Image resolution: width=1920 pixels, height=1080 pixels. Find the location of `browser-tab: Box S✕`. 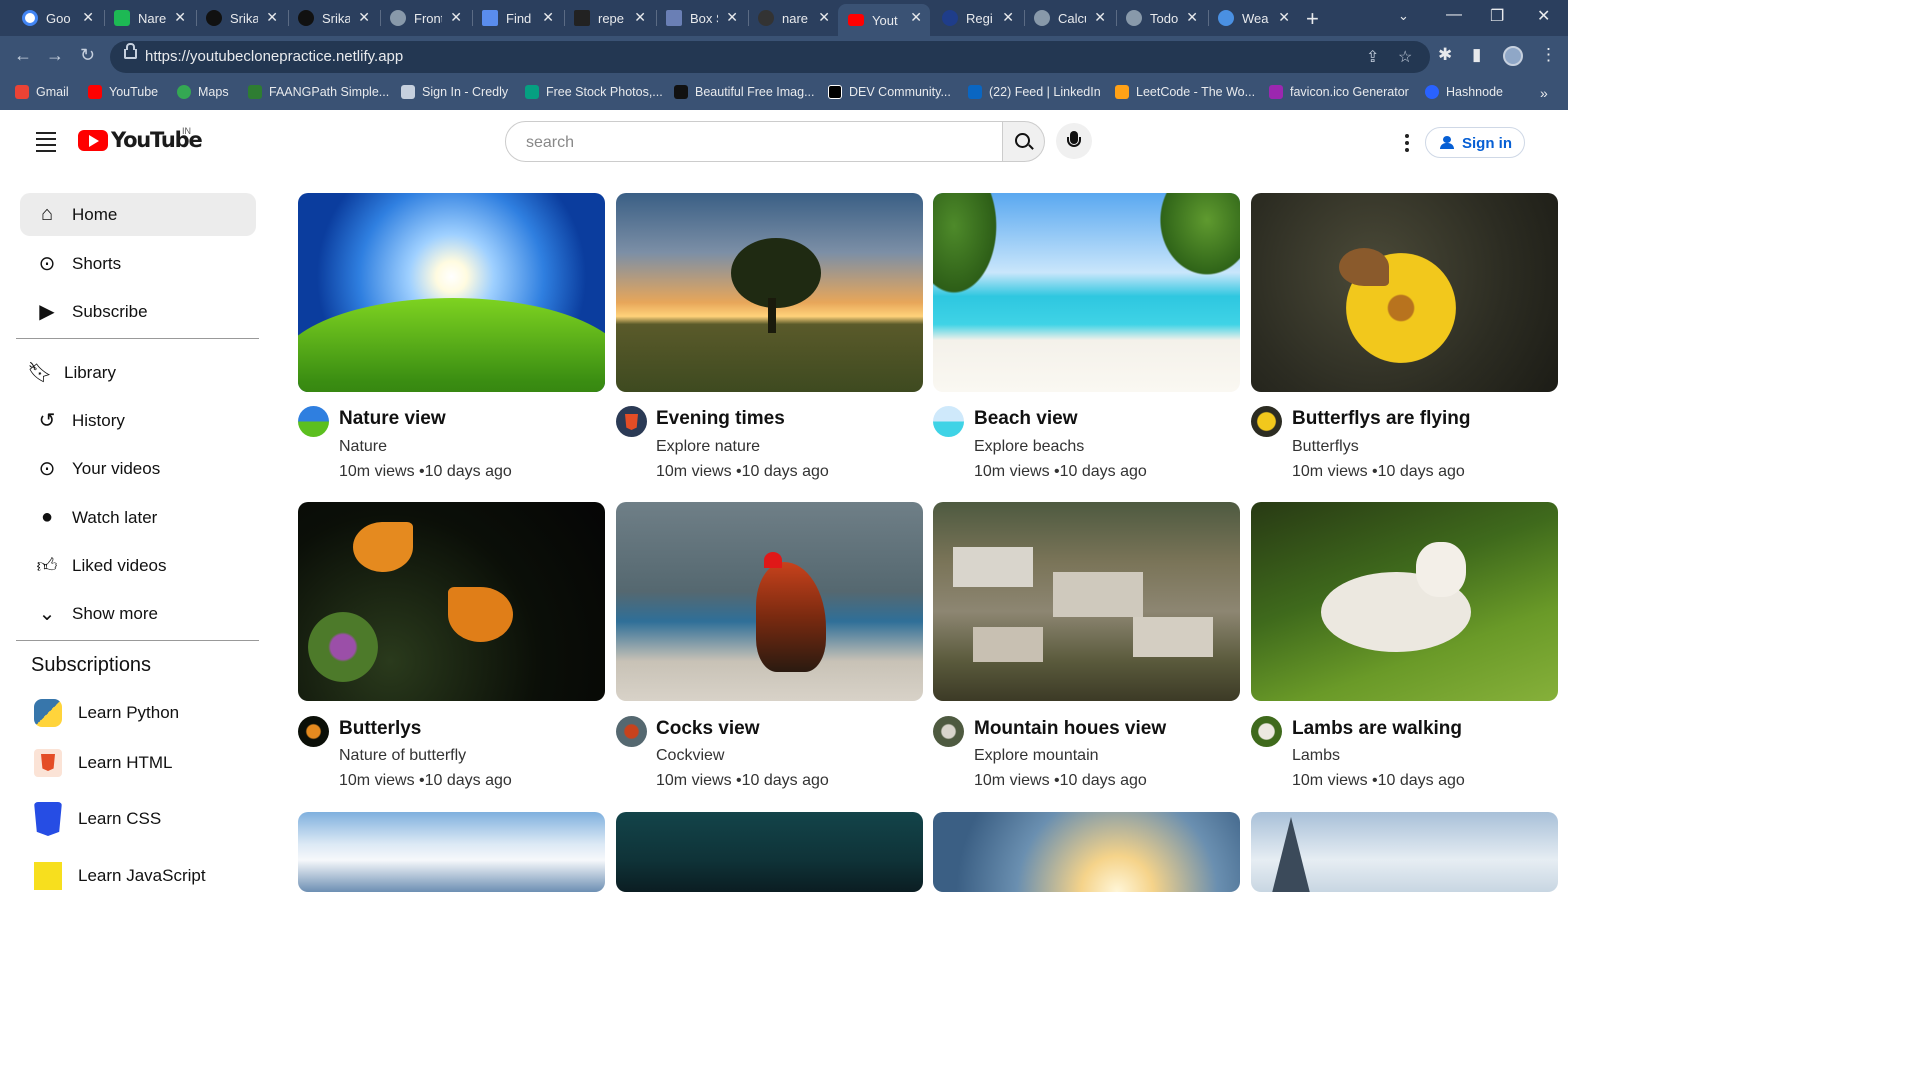

browser-tab: Box S✕ is located at coordinates (701, 18).